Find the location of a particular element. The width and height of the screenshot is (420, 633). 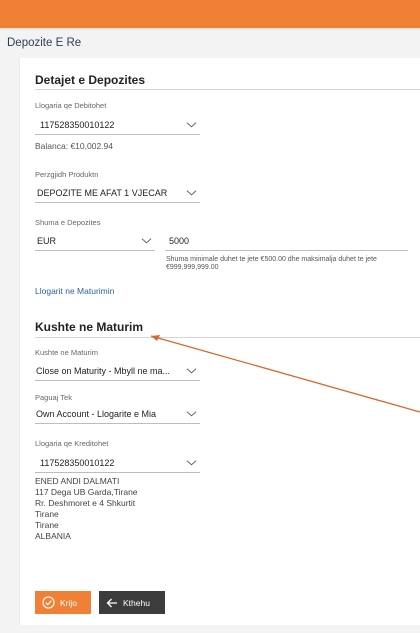

address-line: 117 Dega UB Garda,Tirane is located at coordinates (86, 492).